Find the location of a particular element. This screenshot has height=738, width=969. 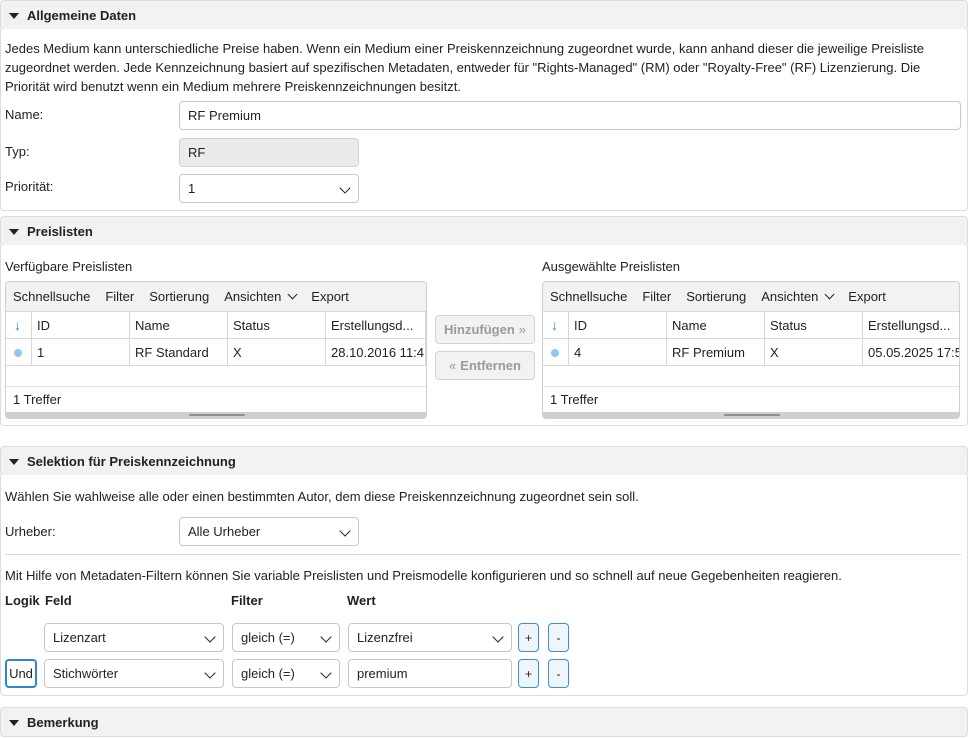

views-label: Ansichten is located at coordinates (790, 296).